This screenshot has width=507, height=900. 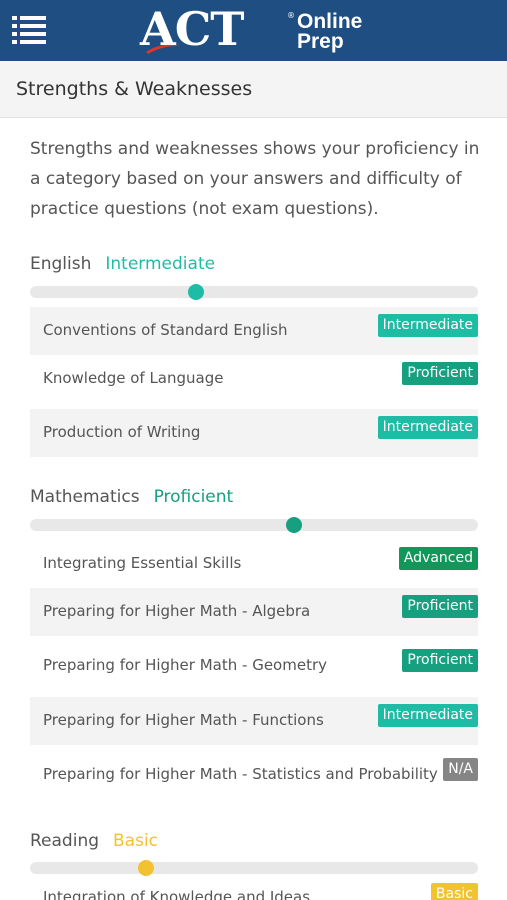 I want to click on section-level: Basic, so click(x=136, y=841).